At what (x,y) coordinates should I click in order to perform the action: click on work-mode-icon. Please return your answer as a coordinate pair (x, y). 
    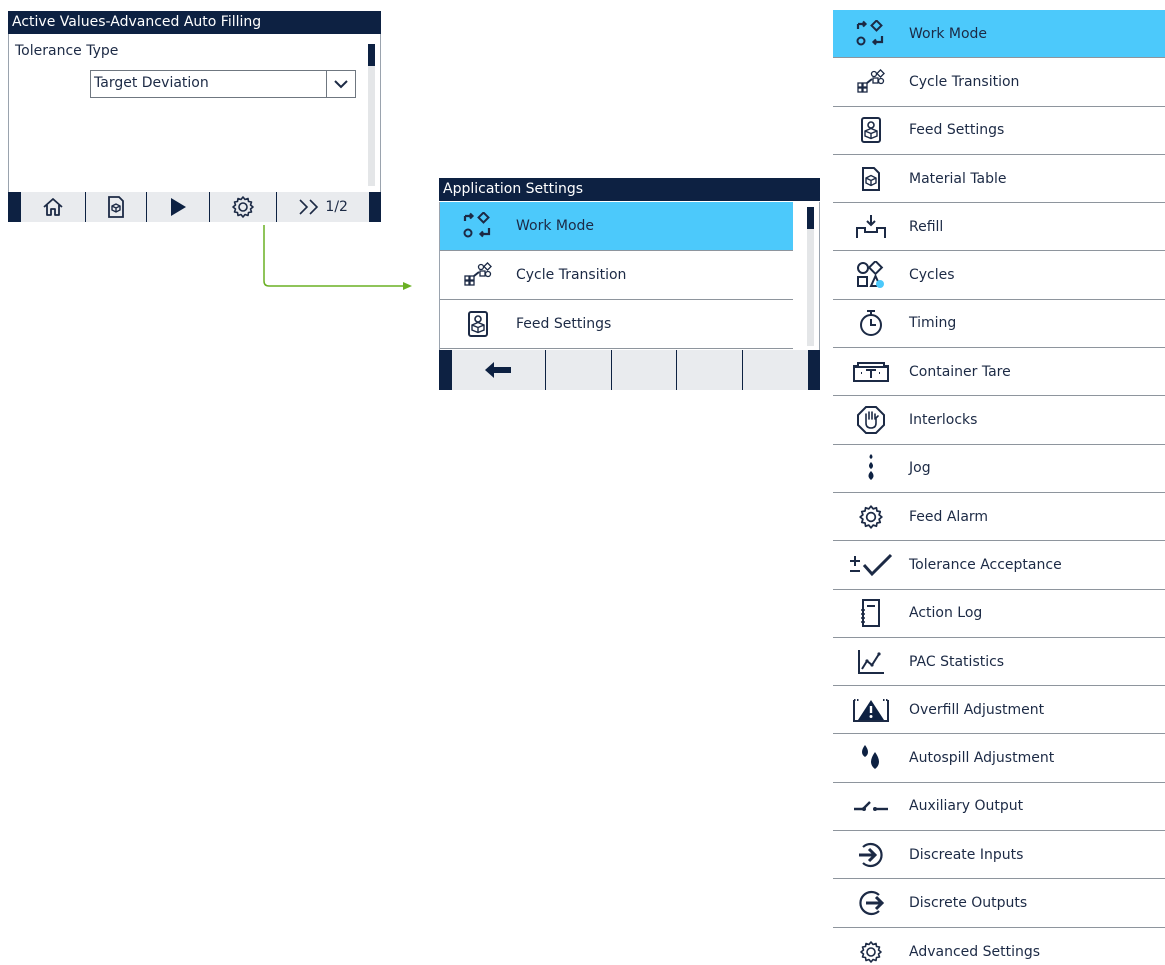
    Looking at the image, I should click on (871, 33).